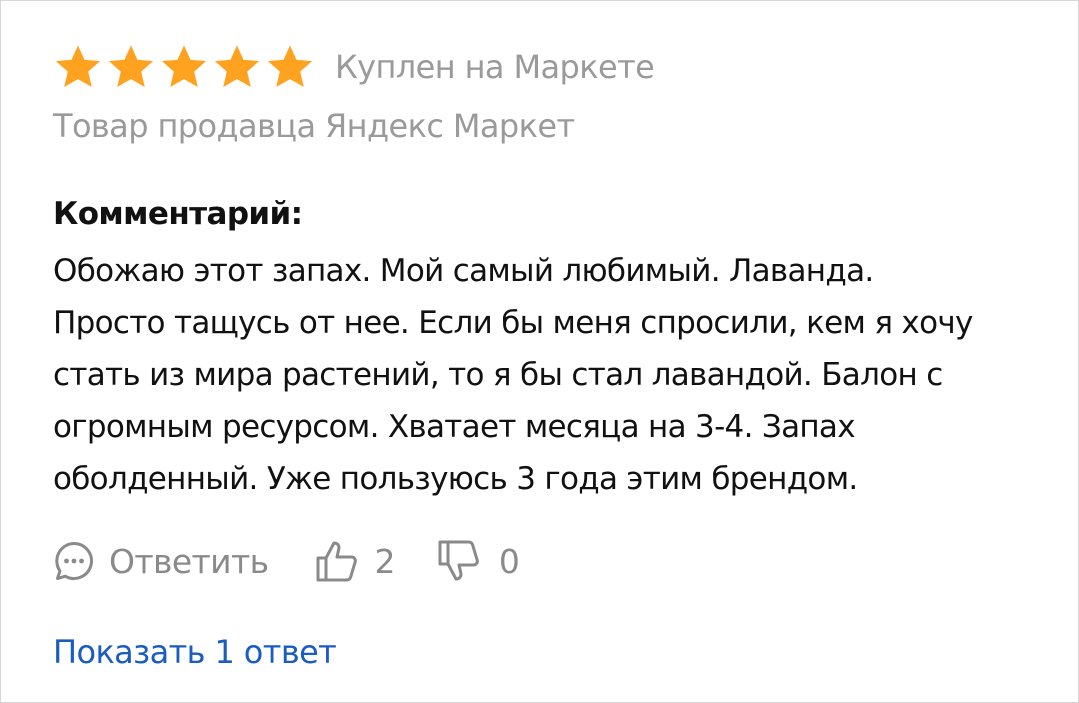 The image size is (1079, 703). Describe the element at coordinates (385, 561) in the screenshot. I see `likes-count: 2` at that location.